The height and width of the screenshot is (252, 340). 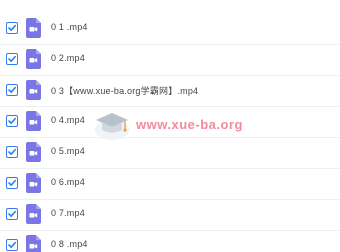 What do you see at coordinates (170, 184) in the screenshot?
I see `file-row: 0 6.mp4` at bounding box center [170, 184].